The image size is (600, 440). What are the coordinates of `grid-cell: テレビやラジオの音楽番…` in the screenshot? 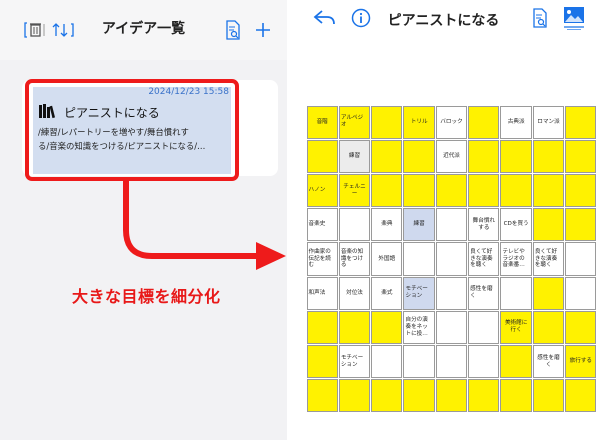 It's located at (516, 259).